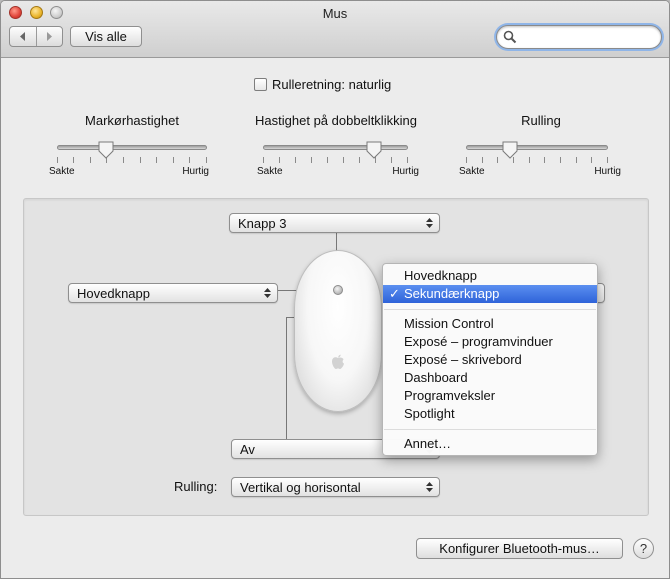  I want to click on menu-item-secondary: ✓ Sekundærknapp, so click(490, 294).